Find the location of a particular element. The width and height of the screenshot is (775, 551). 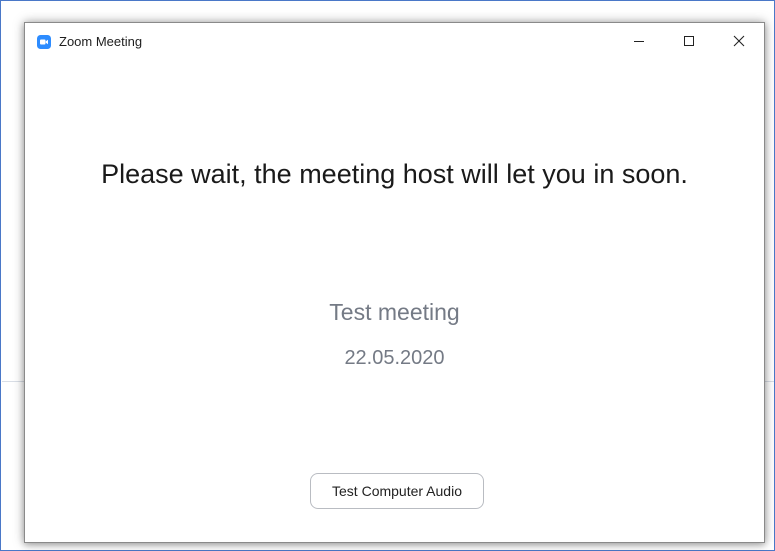

maximize-button is located at coordinates (689, 41).